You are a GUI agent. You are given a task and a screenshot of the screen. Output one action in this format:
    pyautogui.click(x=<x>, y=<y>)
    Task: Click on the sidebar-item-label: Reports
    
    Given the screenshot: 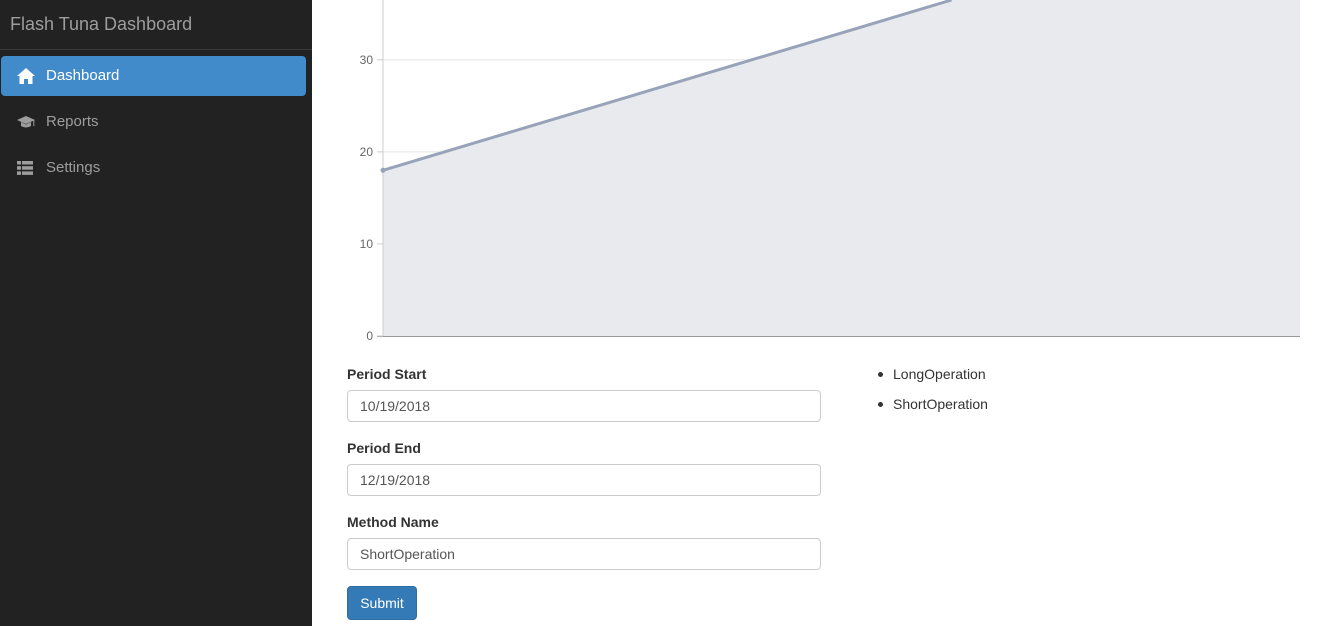 What is the action you would take?
    pyautogui.click(x=72, y=121)
    